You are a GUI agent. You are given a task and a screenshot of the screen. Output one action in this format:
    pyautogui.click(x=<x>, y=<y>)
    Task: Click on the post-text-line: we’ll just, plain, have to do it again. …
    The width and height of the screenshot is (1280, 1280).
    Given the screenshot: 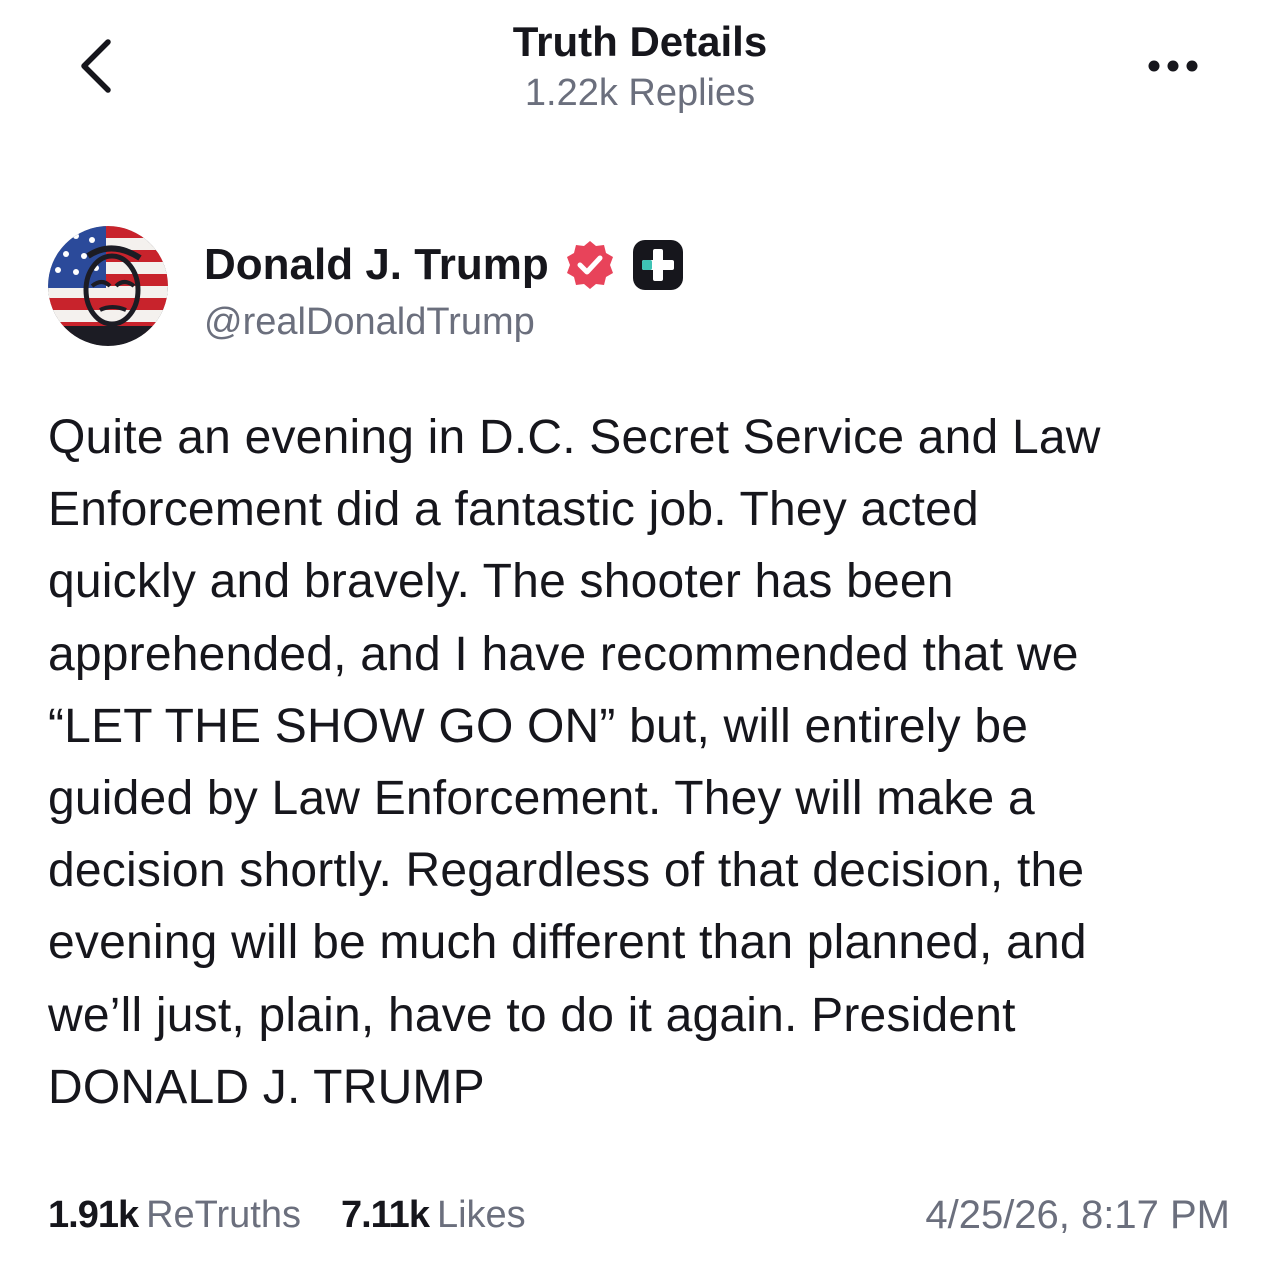 What is the action you would take?
    pyautogui.click(x=532, y=1015)
    